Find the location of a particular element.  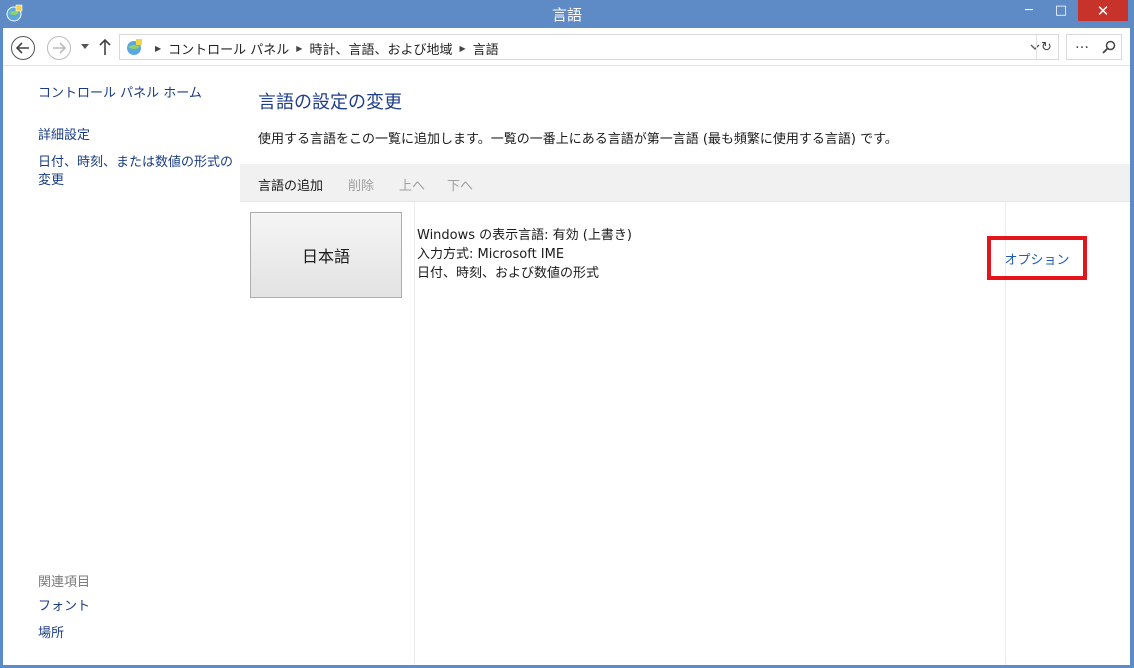

minimize-button: ─ is located at coordinates (1029, 10).